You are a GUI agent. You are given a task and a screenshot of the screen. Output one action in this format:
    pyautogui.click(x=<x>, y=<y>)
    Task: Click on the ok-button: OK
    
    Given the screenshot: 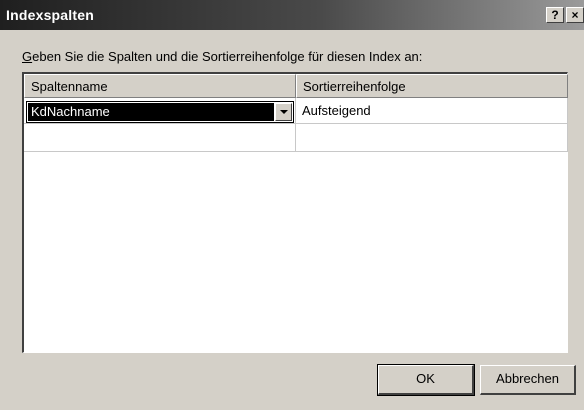 What is the action you would take?
    pyautogui.click(x=426, y=380)
    